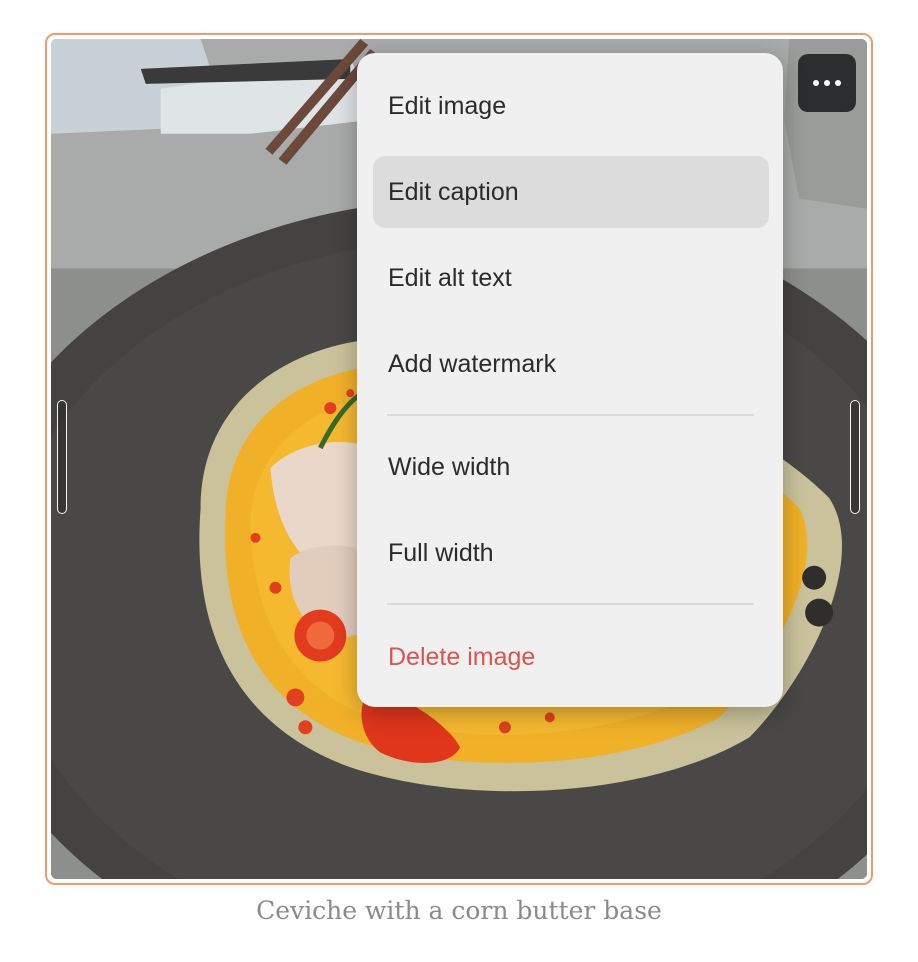 This screenshot has height=962, width=918. What do you see at coordinates (816, 83) in the screenshot?
I see `more-horizontal-icon` at bounding box center [816, 83].